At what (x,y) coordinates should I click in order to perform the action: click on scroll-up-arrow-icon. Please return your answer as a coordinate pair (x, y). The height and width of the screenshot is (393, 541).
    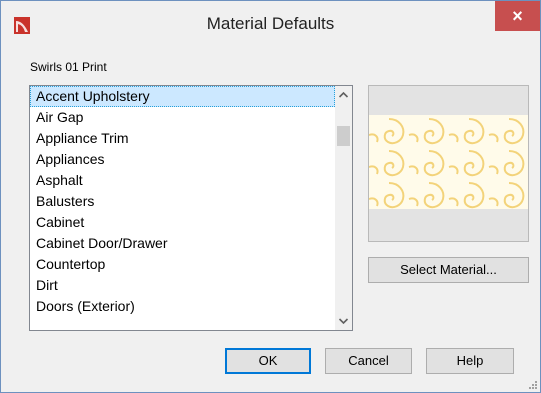
    Looking at the image, I should click on (343, 94).